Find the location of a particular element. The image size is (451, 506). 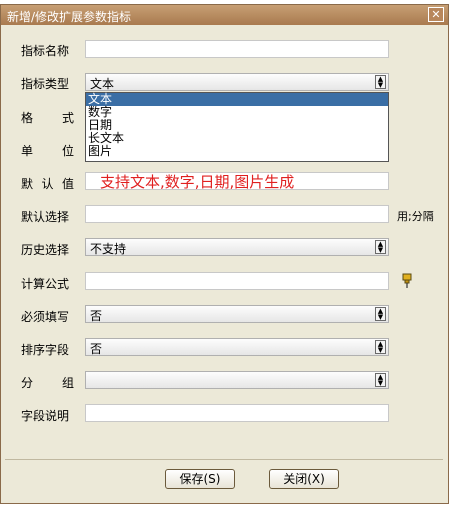

type-select: 文本 ▲ ▼ is located at coordinates (237, 82).